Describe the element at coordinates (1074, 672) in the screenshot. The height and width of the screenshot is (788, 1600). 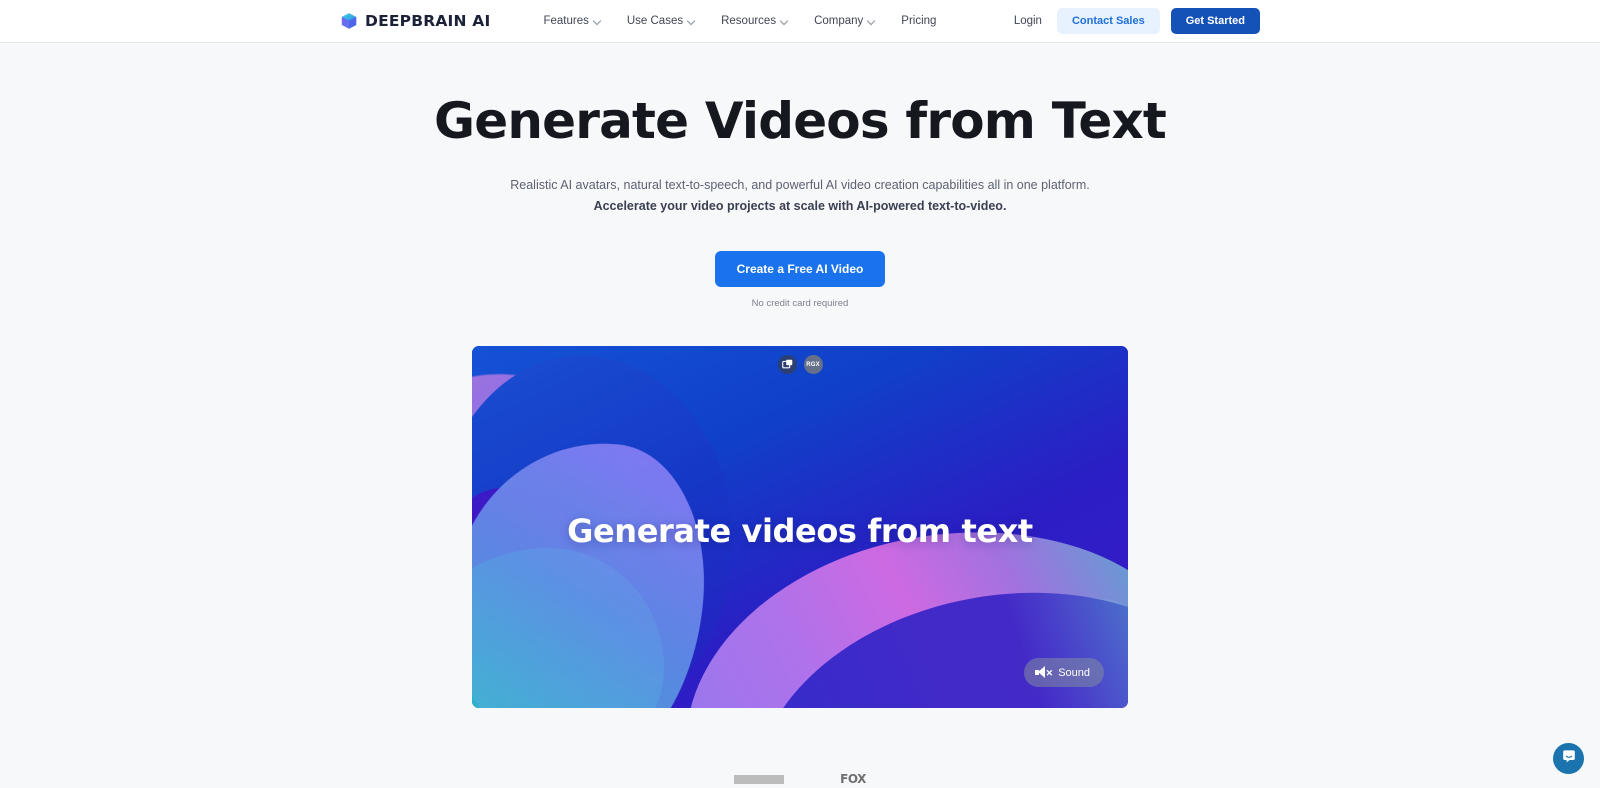
I see `sound-label: Sound` at that location.